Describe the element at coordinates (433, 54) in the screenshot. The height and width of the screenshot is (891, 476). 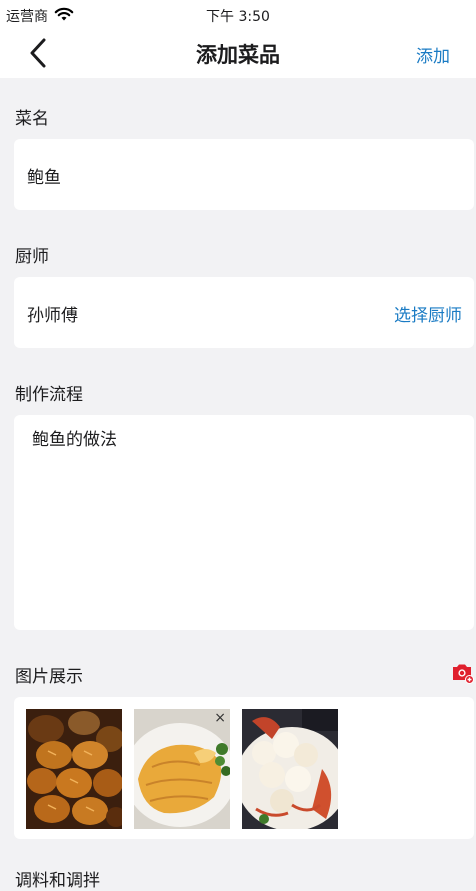
I see `add-button: 添加` at that location.